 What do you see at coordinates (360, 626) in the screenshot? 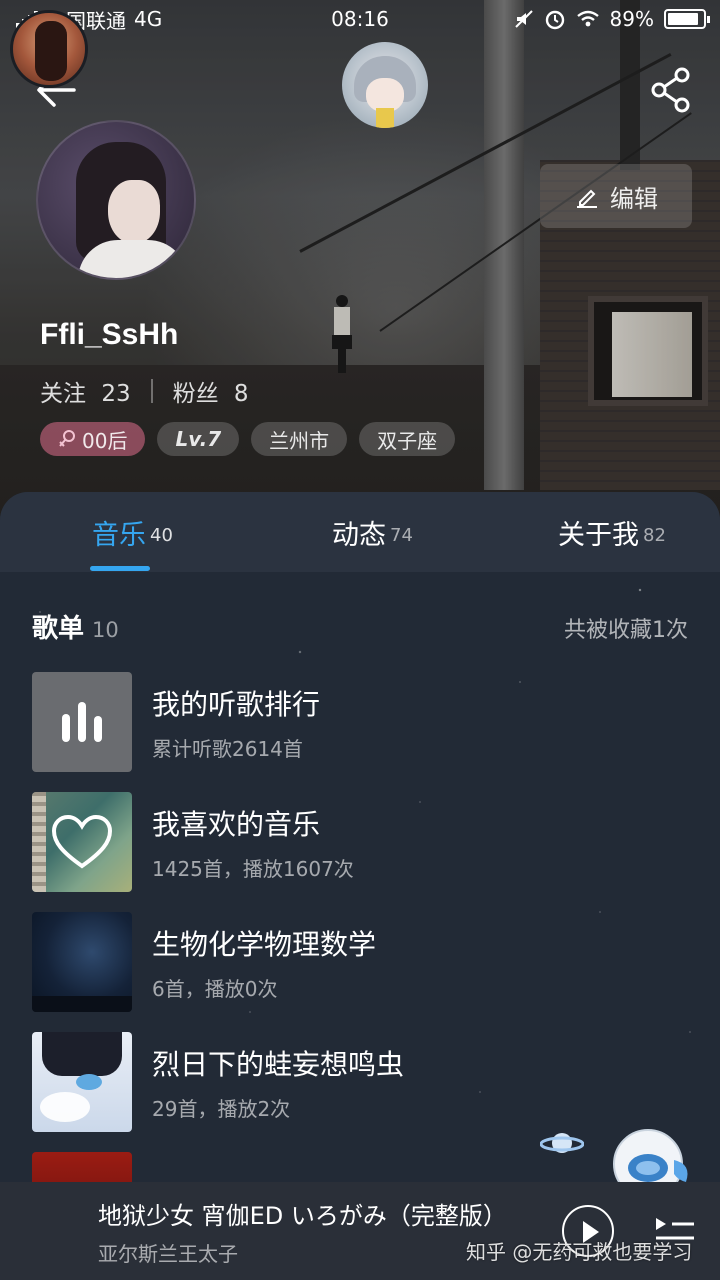
I see `playlist-section-header: 歌单 10 共被收藏1次` at bounding box center [360, 626].